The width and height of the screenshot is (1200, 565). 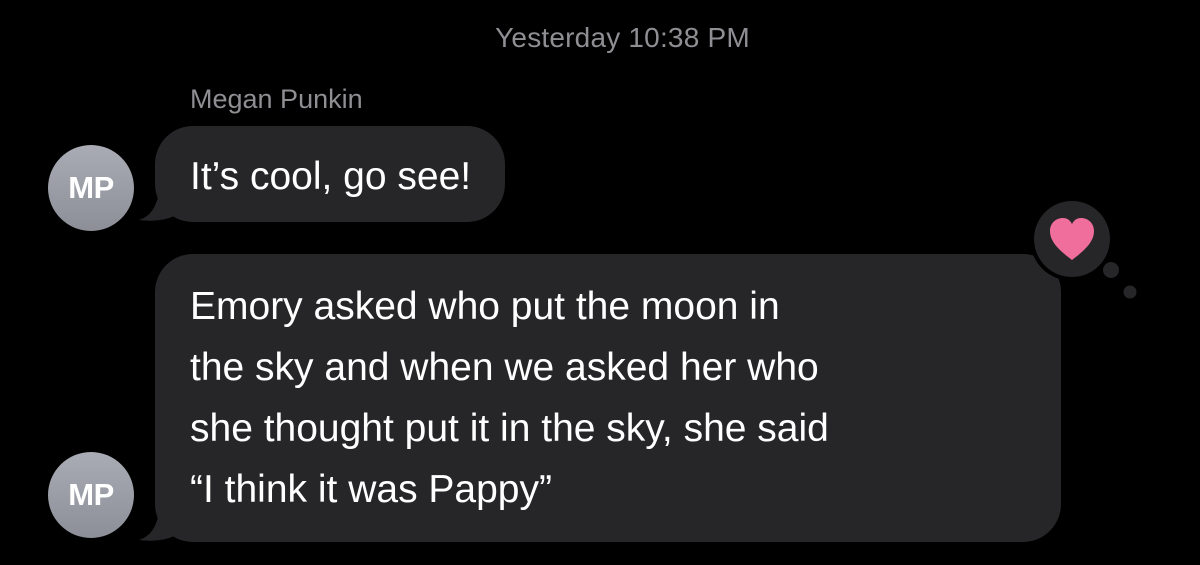 I want to click on sender-name: Megan Punkin, so click(x=276, y=99).